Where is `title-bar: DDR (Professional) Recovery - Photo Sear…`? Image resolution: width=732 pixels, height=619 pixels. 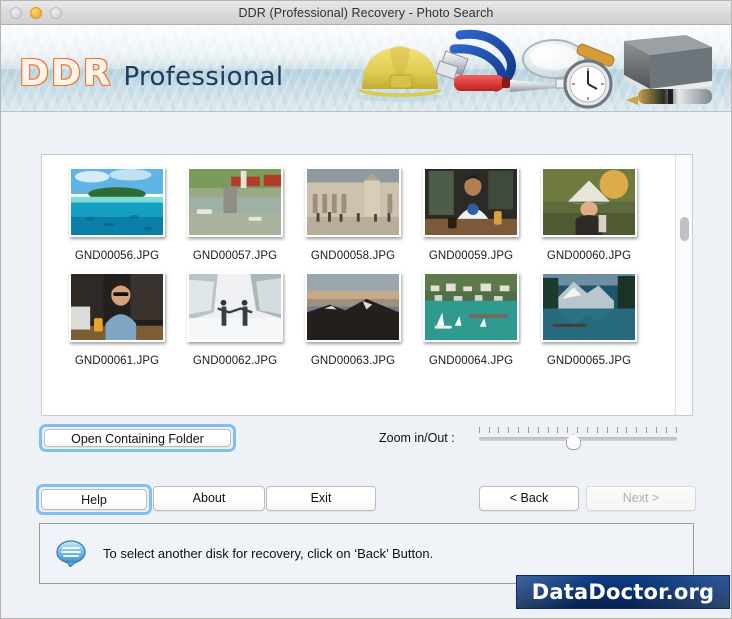 title-bar: DDR (Professional) Recovery - Photo Sear… is located at coordinates (366, 13).